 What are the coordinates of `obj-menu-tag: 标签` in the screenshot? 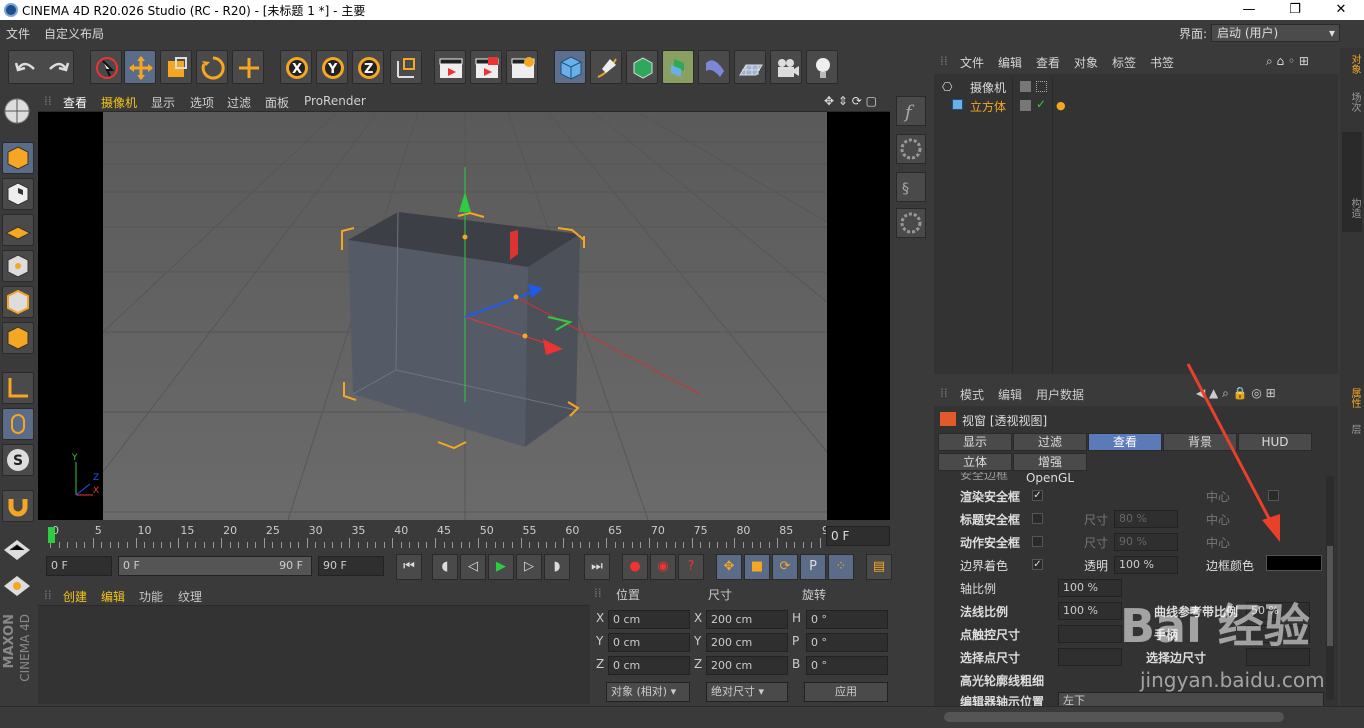 It's located at (1124, 62).